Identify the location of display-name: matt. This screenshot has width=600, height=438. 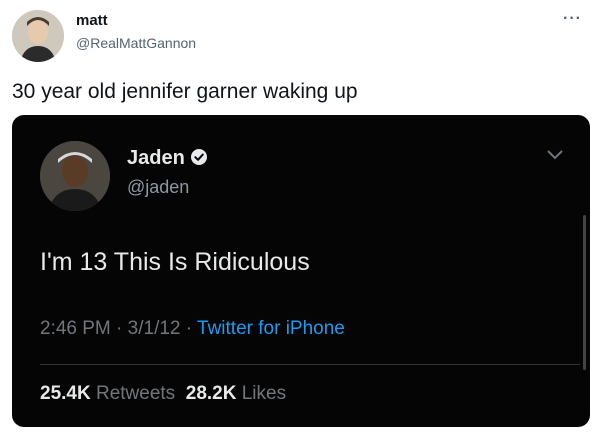
(92, 20).